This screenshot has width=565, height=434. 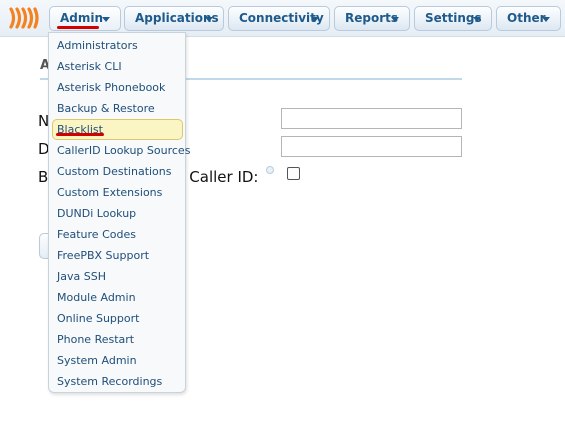 I want to click on nav-applications: Applications, so click(x=174, y=18).